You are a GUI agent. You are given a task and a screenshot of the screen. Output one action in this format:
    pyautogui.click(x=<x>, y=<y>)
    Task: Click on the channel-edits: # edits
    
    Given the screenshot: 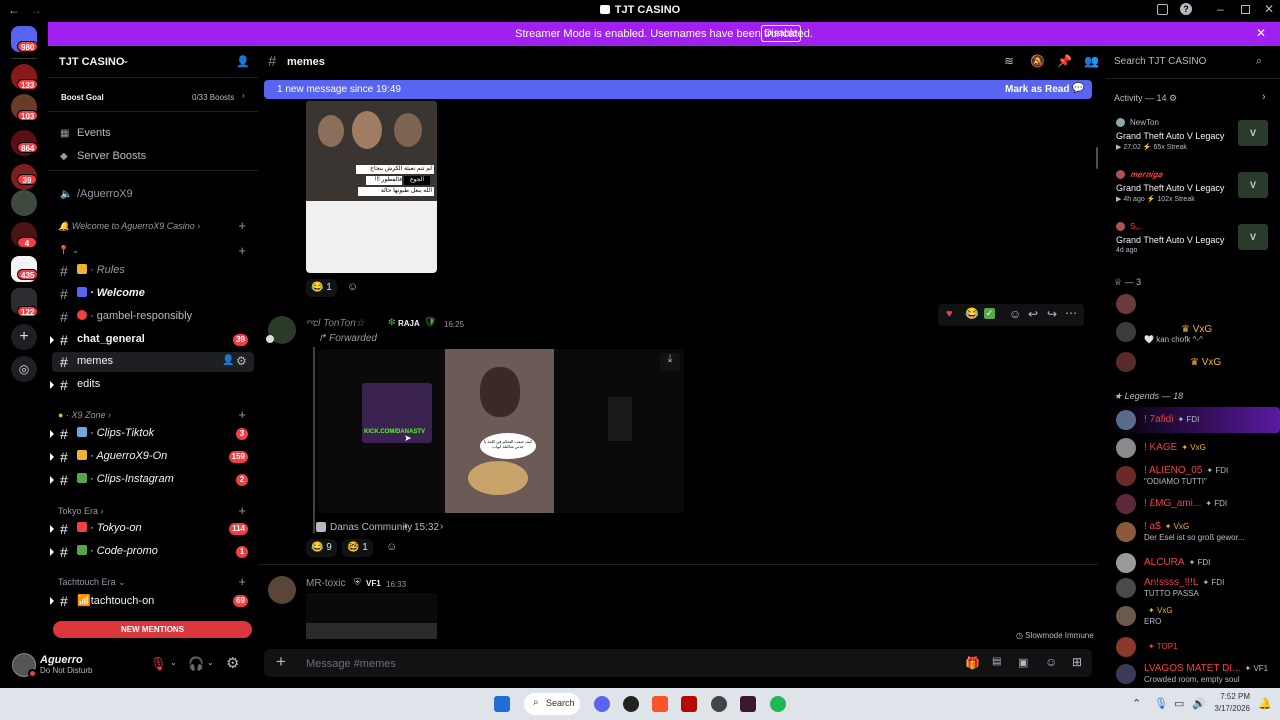 What is the action you would take?
    pyautogui.click(x=153, y=385)
    